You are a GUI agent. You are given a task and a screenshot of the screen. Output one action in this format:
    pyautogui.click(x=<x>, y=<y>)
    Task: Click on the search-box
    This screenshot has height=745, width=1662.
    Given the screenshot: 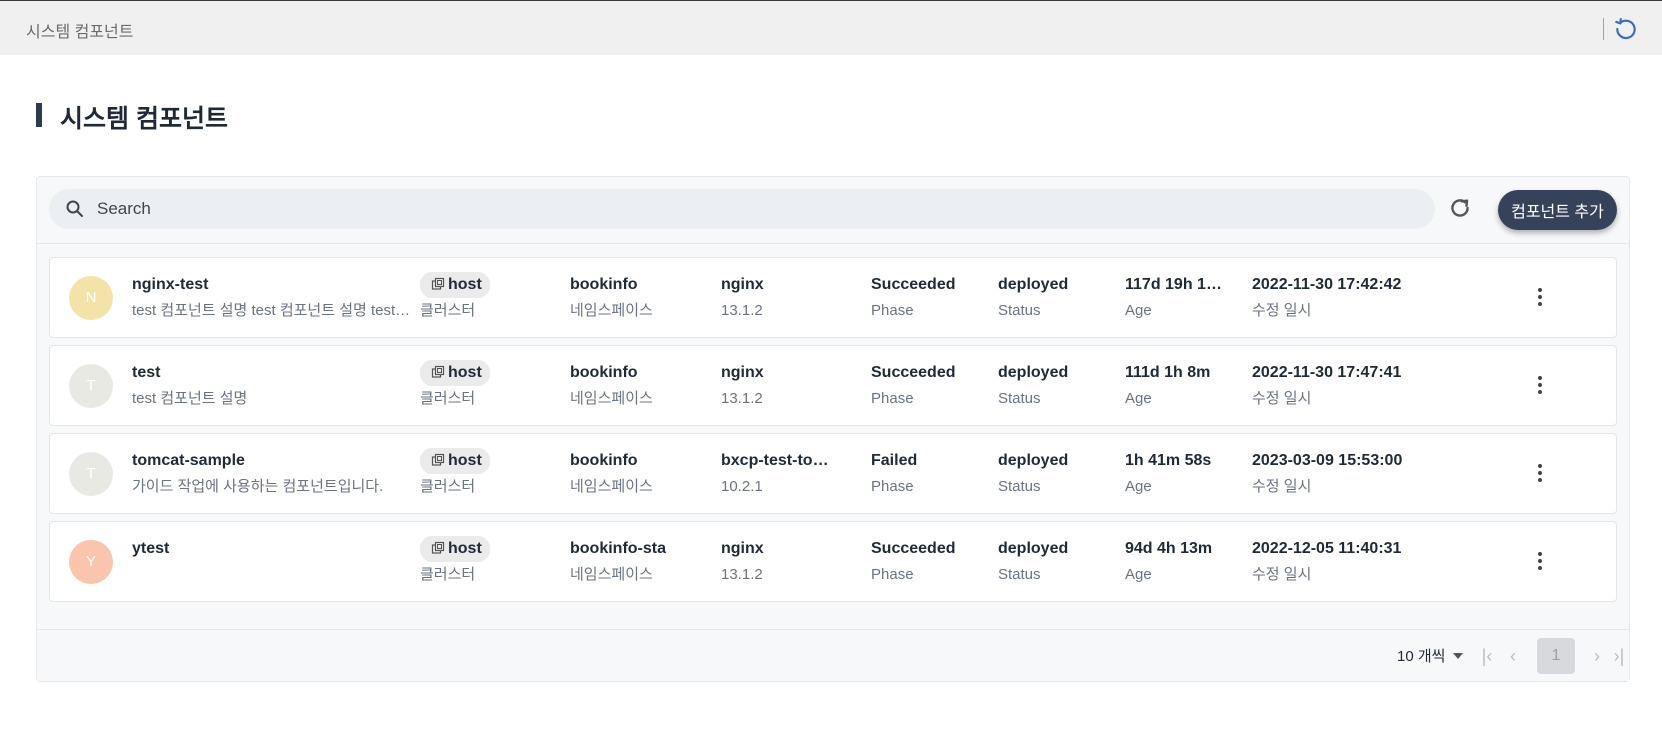 What is the action you would take?
    pyautogui.click(x=742, y=209)
    